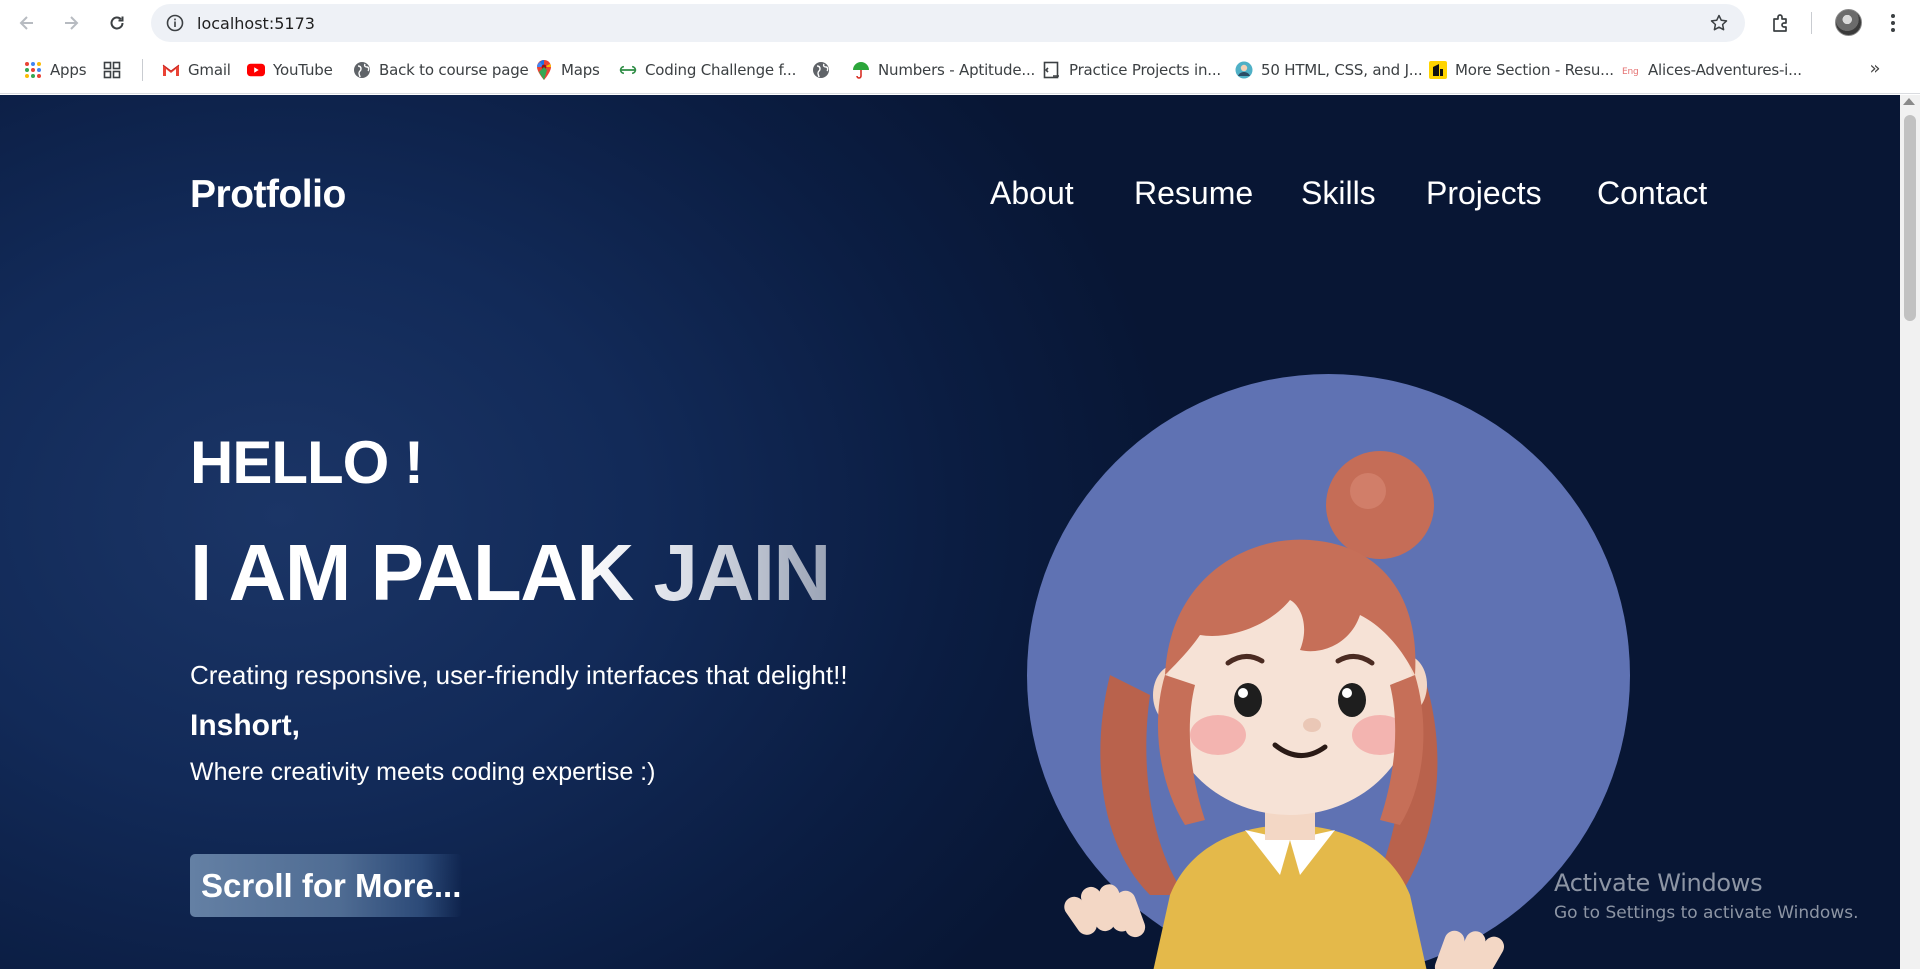 This screenshot has width=1920, height=969. I want to click on activate-windows-title: Activate Windows, so click(1658, 883).